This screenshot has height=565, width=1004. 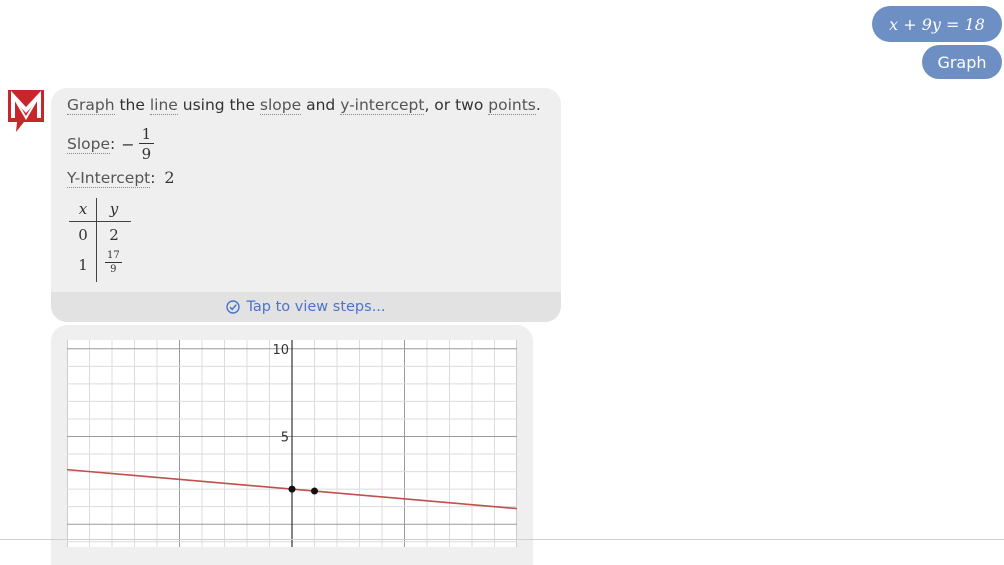 I want to click on table-cell-y-1: 17 9, so click(x=113, y=263).